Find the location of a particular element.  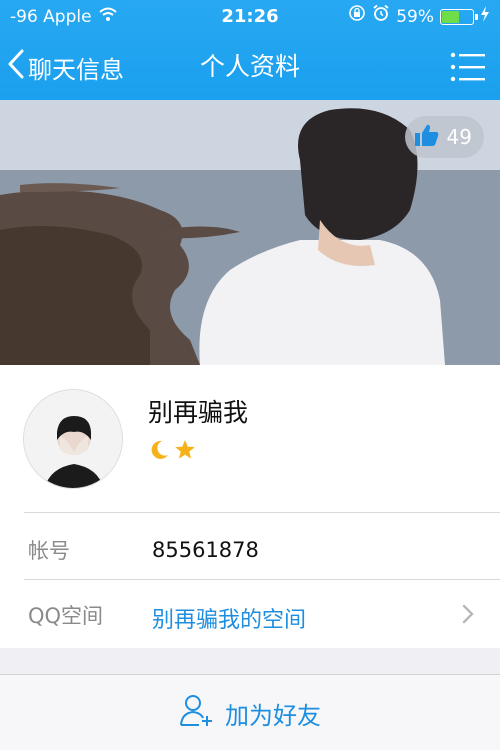

qzone-row: QQ空间 别再骗我的空间 is located at coordinates (250, 614).